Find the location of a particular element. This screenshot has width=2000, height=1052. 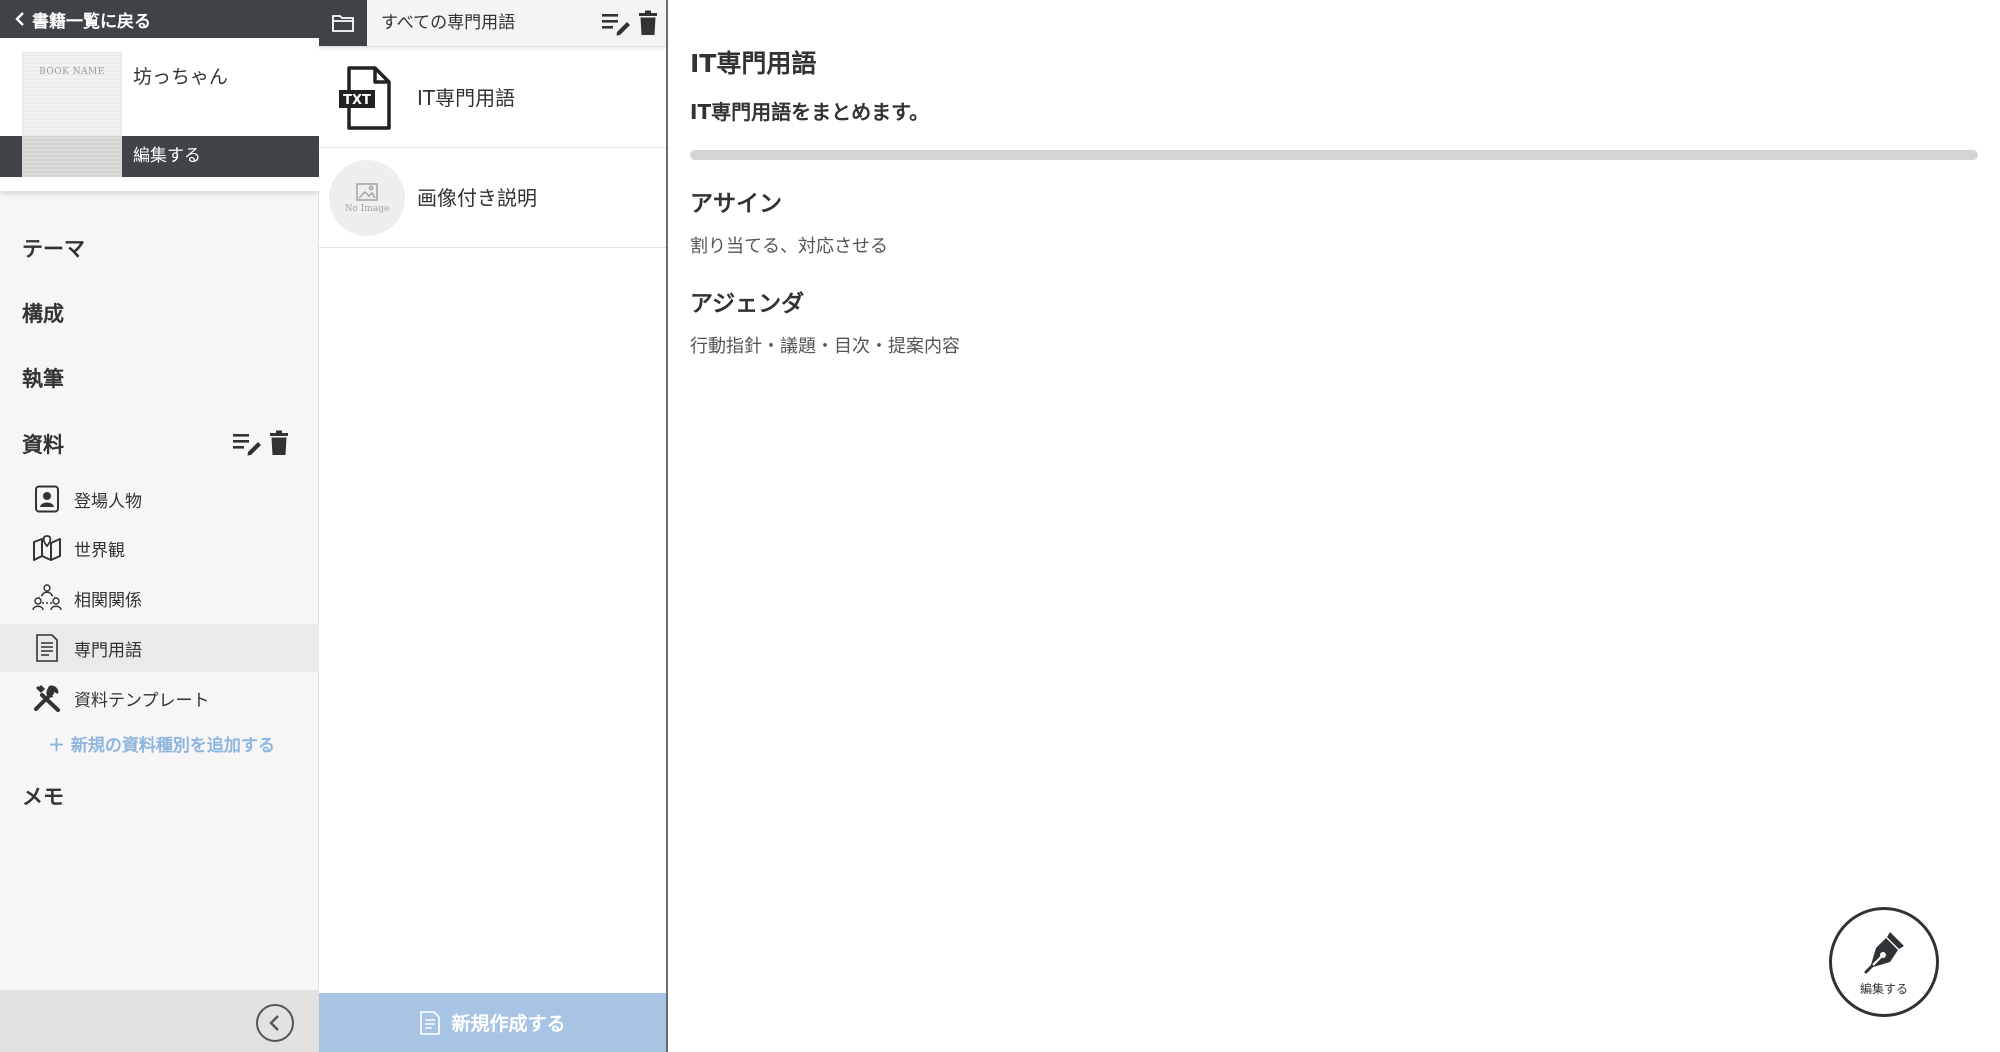

no-image-text: No Image is located at coordinates (367, 208).